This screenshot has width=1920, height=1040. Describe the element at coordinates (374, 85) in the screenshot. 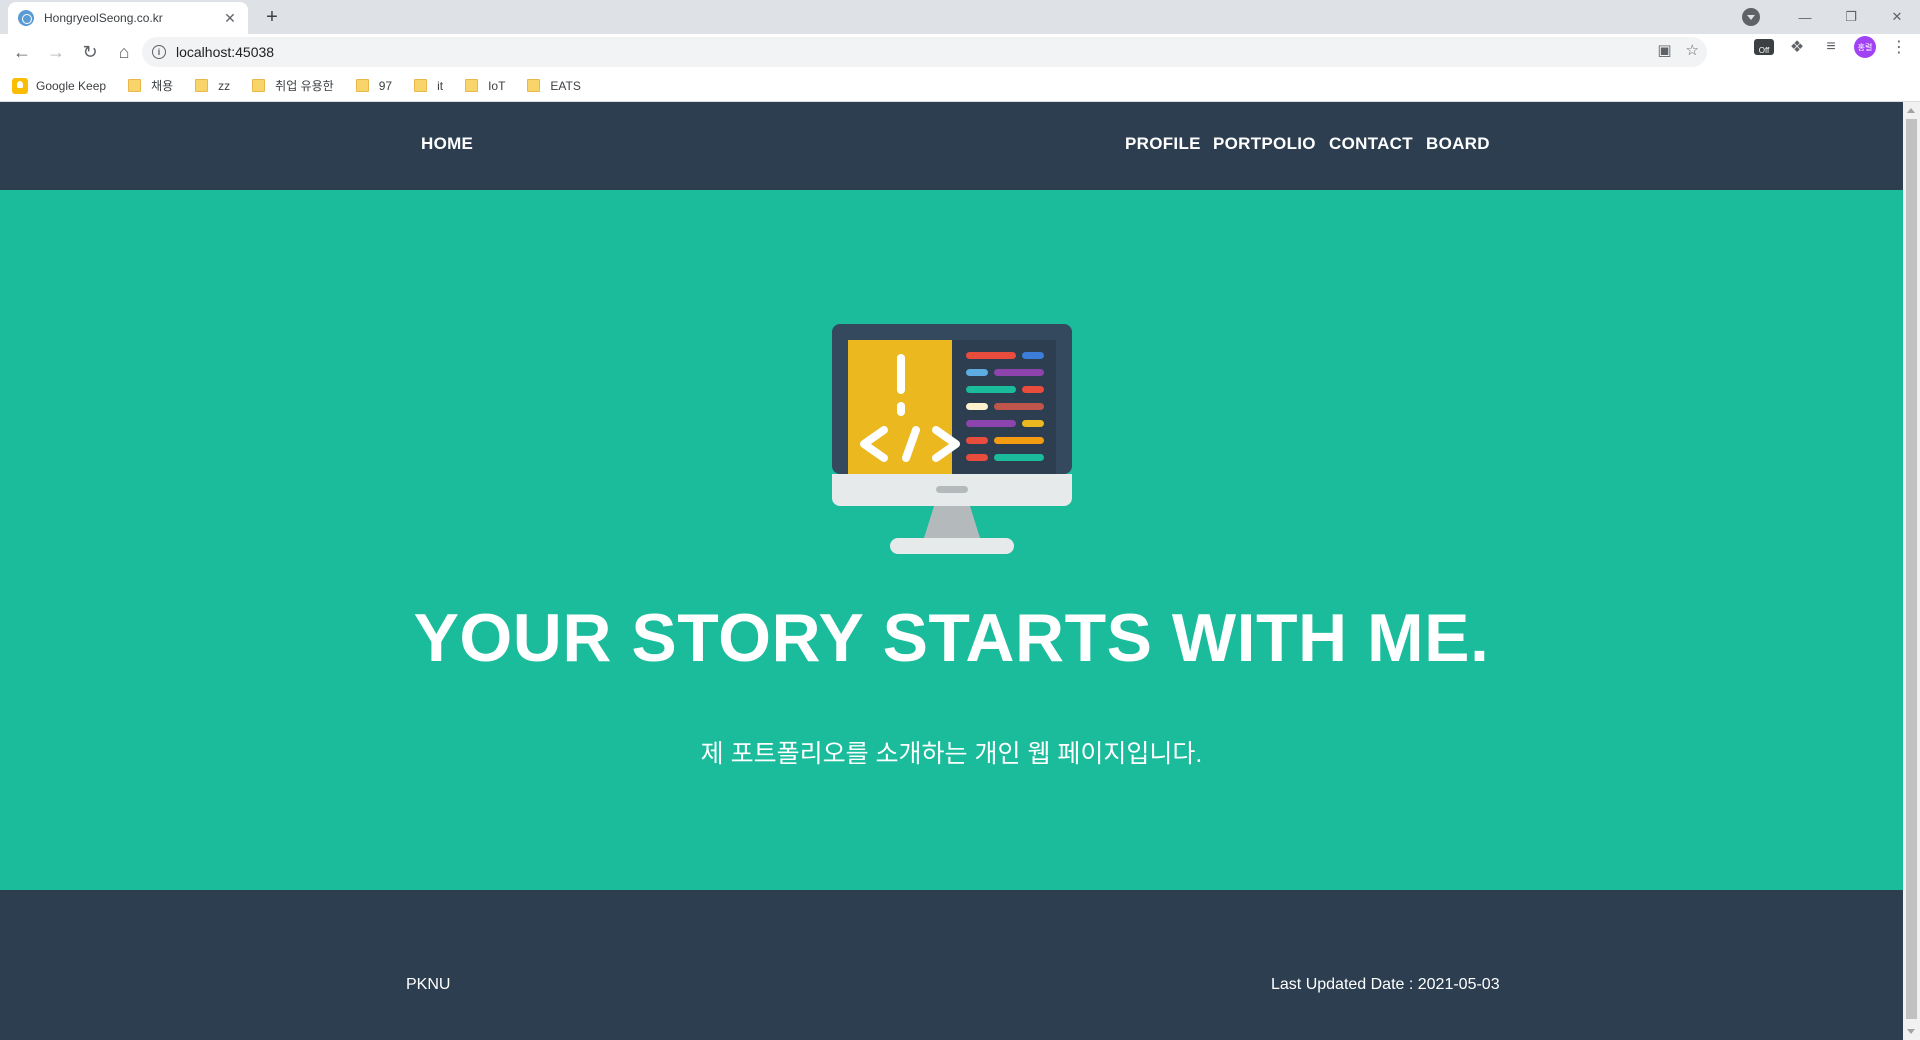

I see `bookmark-folder: 97` at that location.